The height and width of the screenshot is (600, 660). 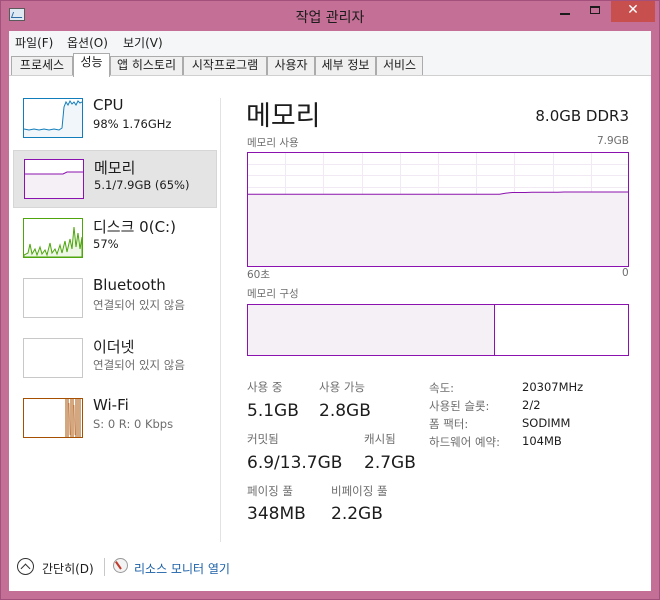 I want to click on resource-monitor-icon, so click(x=120, y=565).